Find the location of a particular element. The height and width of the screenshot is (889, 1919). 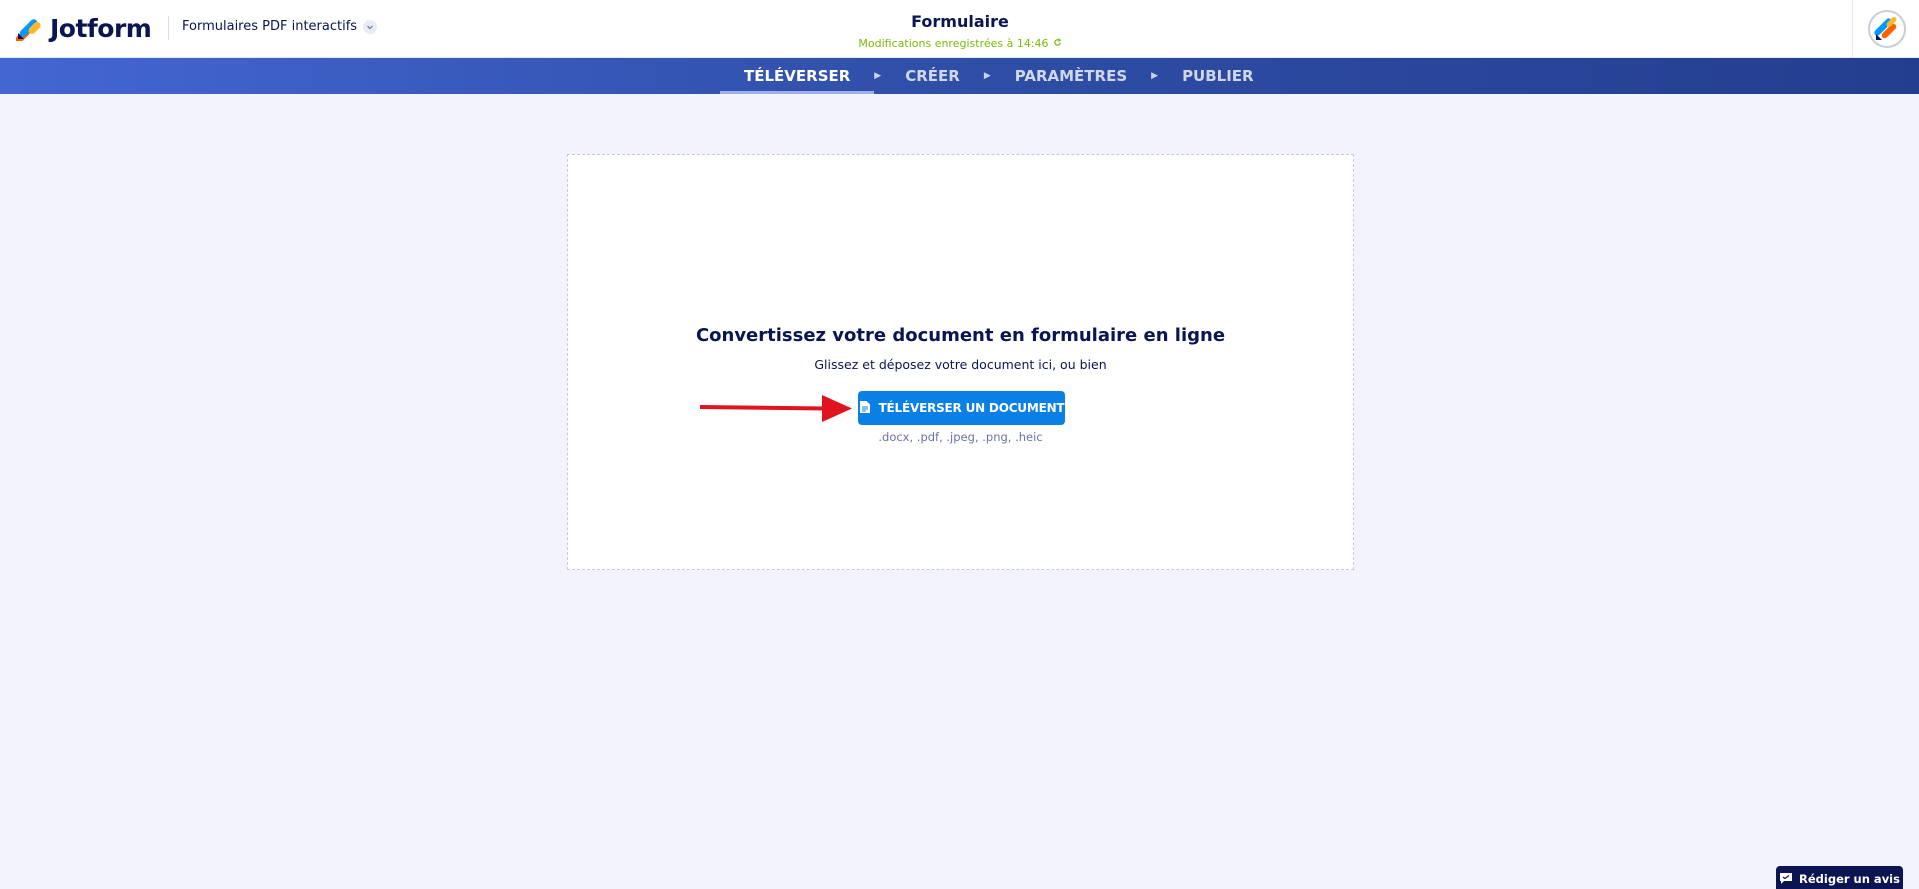

feedback-icon is located at coordinates (1786, 880).